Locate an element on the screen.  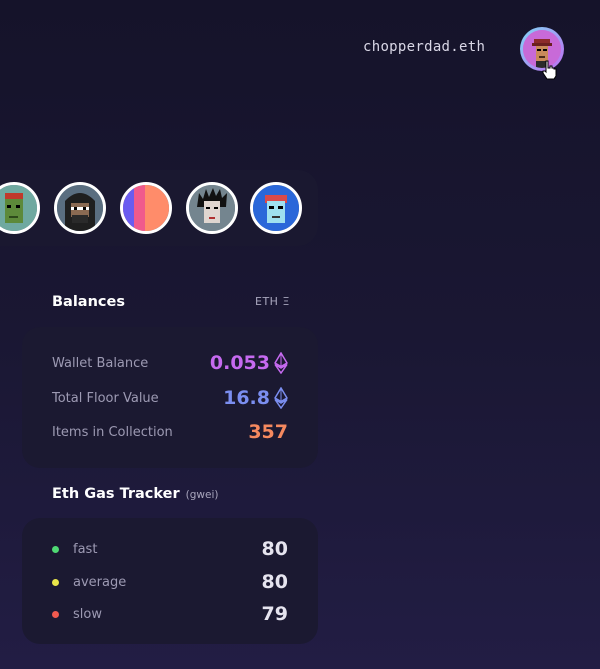
nft-blue-punk is located at coordinates (276, 208).